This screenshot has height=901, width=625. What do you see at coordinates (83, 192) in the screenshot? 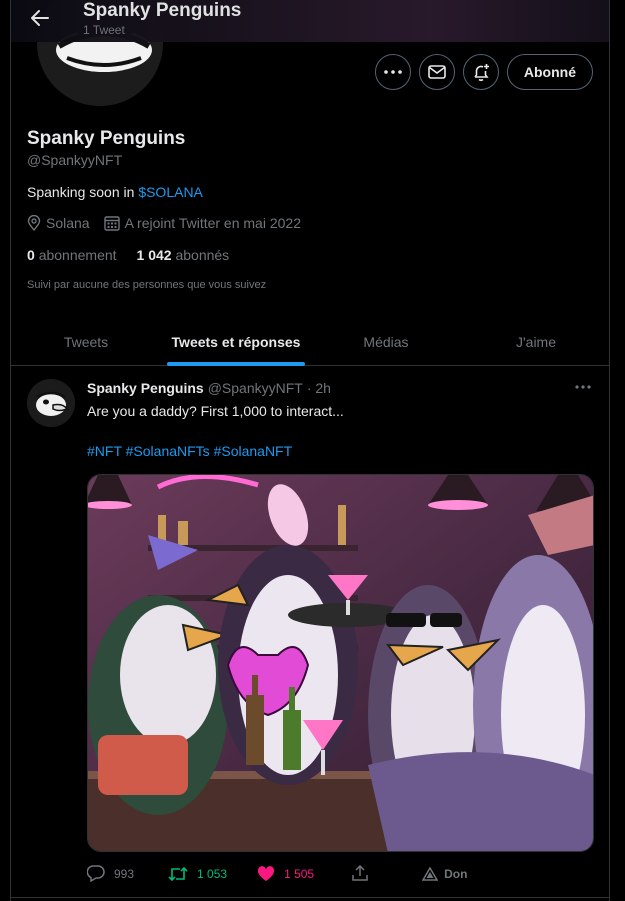
I see `bio-text: Spanking soon in` at bounding box center [83, 192].